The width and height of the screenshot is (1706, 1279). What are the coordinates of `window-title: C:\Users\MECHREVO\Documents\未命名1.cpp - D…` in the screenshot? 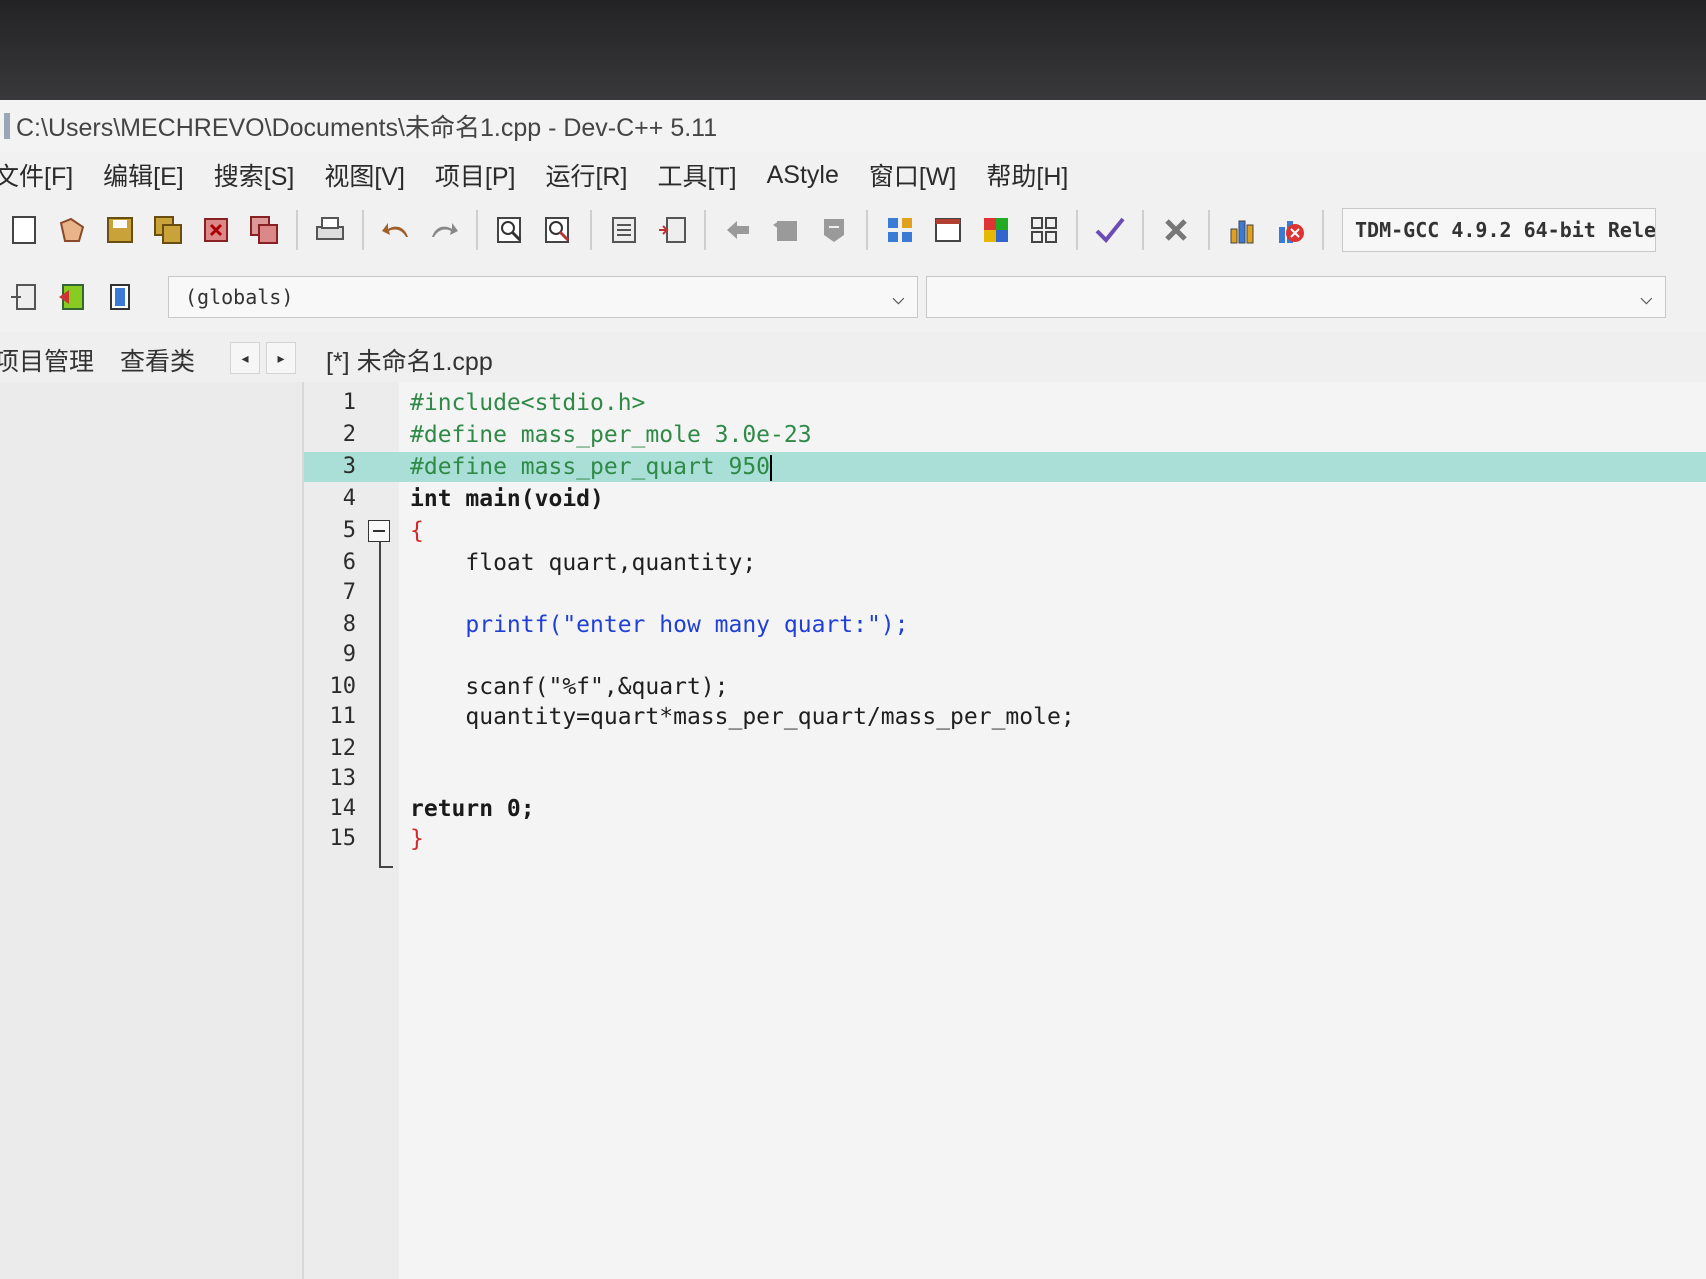 It's located at (367, 128).